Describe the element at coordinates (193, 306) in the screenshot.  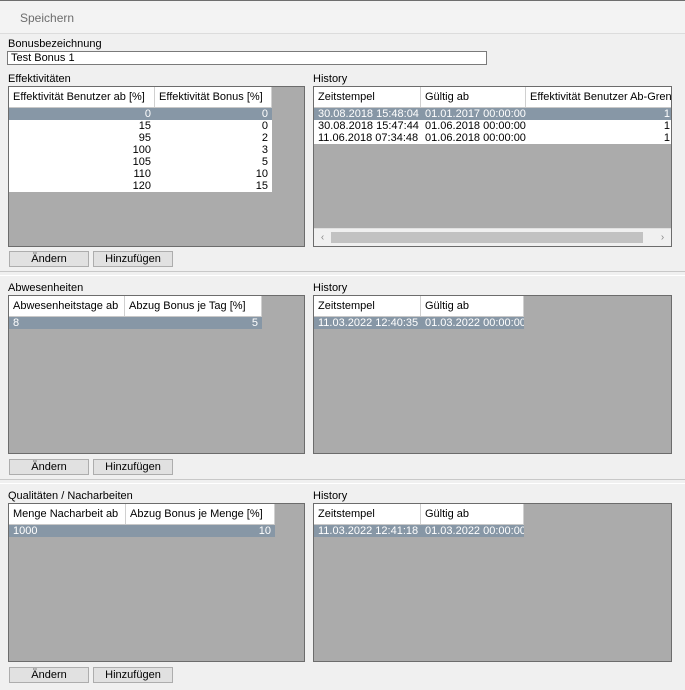
I see `column-header: Abzug Bonus je Tag [%]` at that location.